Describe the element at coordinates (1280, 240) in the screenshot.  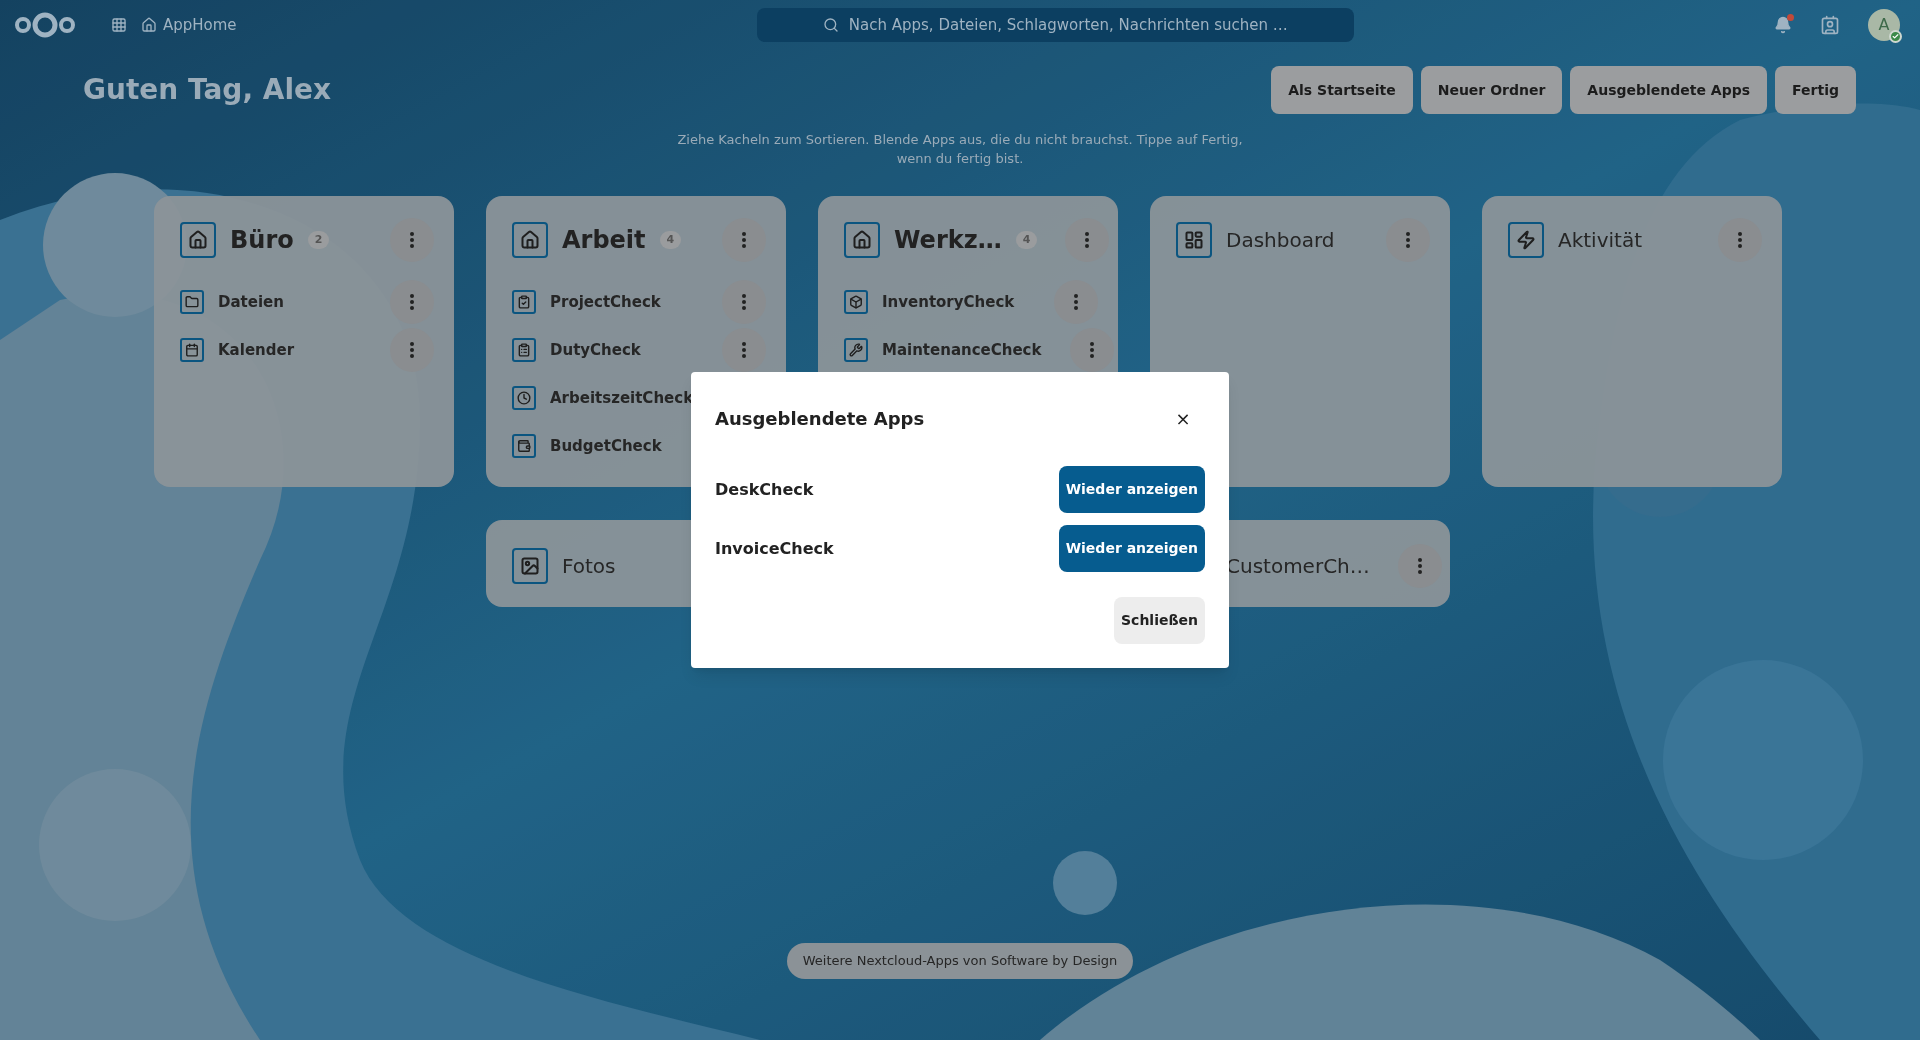
I see `tile-title: Dashboard` at that location.